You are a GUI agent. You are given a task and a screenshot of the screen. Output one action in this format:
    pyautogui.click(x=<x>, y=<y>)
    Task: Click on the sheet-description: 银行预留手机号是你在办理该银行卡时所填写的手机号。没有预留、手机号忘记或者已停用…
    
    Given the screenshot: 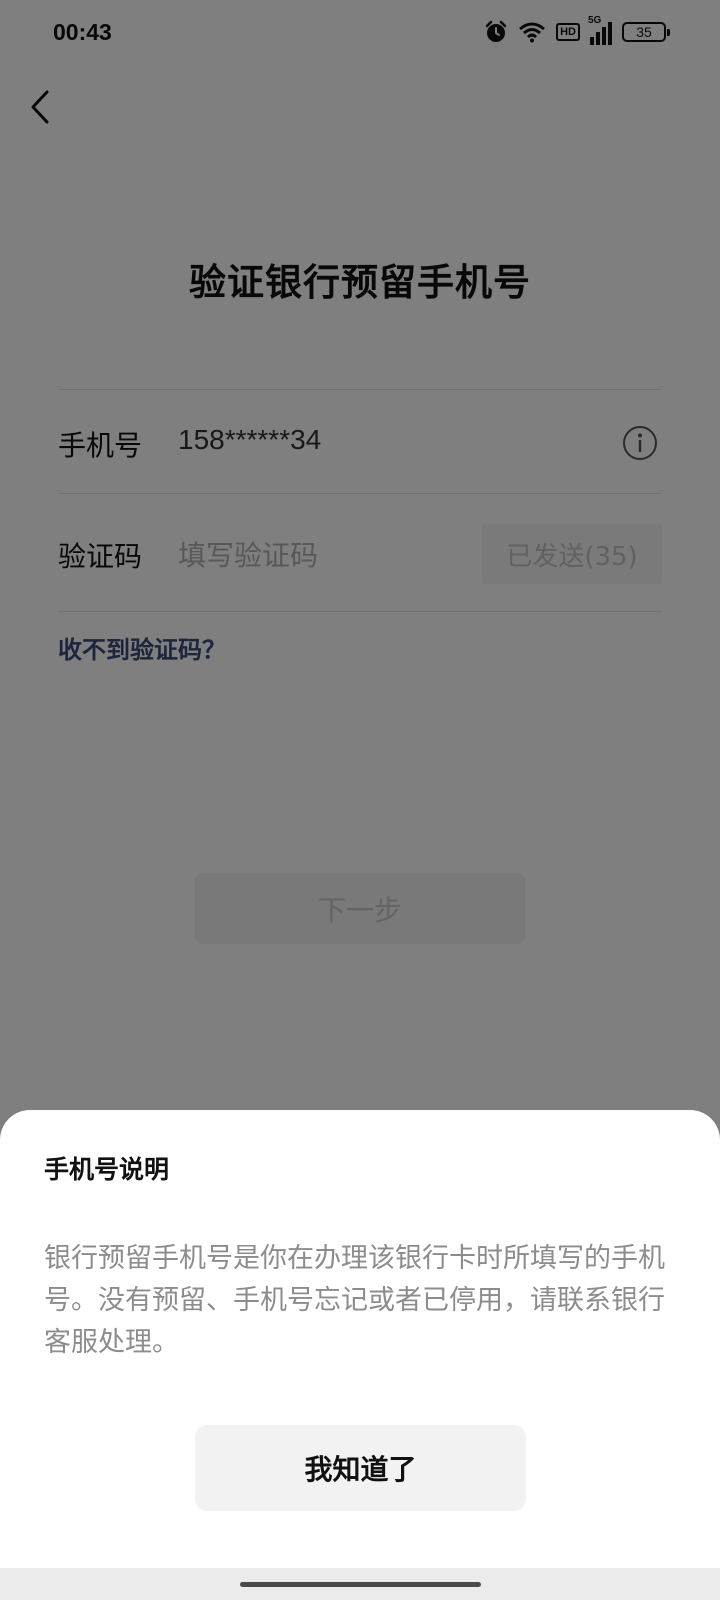 What is the action you would take?
    pyautogui.click(x=354, y=1300)
    